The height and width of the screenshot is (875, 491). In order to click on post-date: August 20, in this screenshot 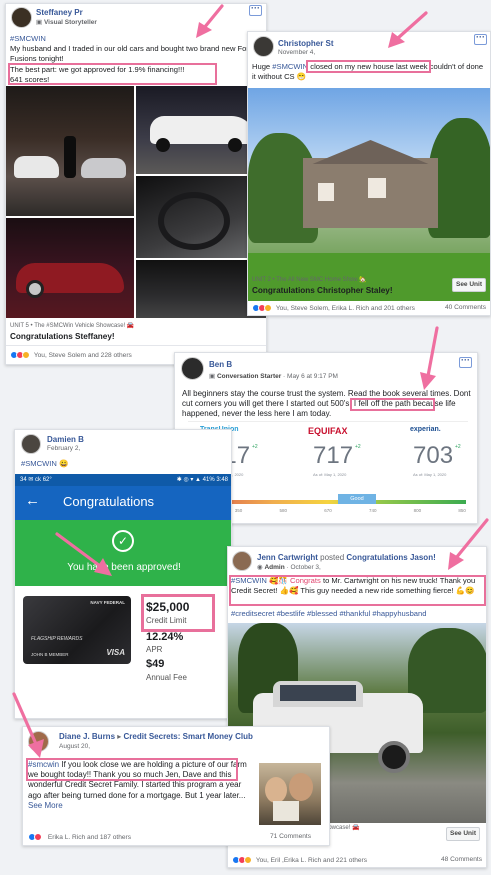, I will do `click(74, 746)`.